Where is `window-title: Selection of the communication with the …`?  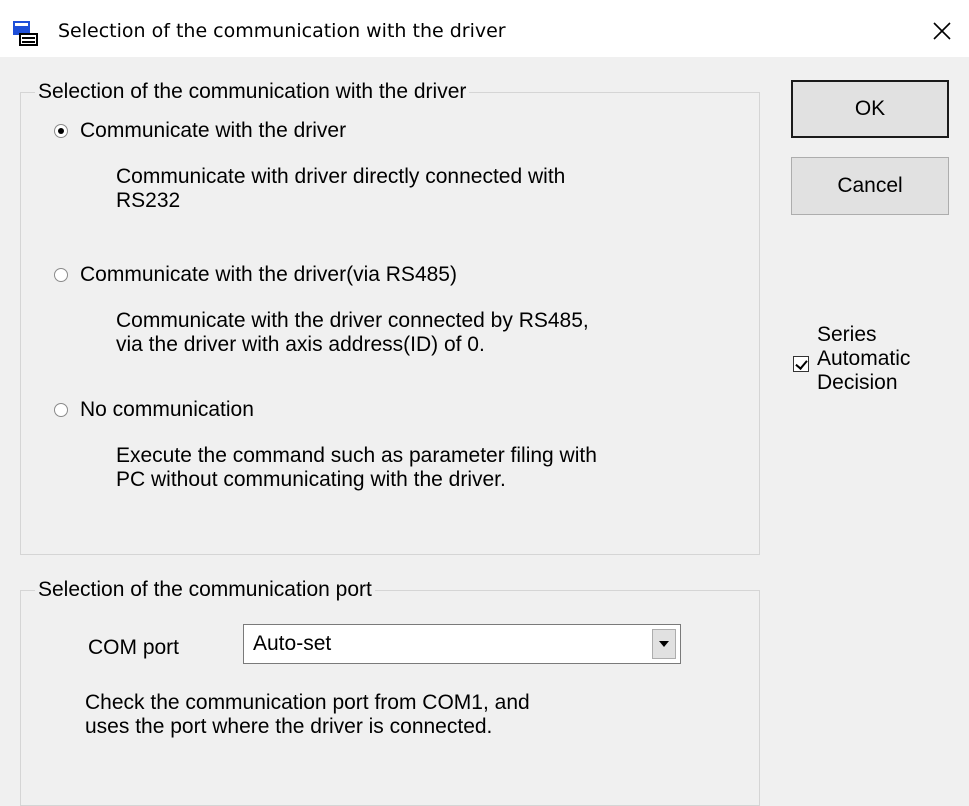
window-title: Selection of the communication with the … is located at coordinates (282, 31).